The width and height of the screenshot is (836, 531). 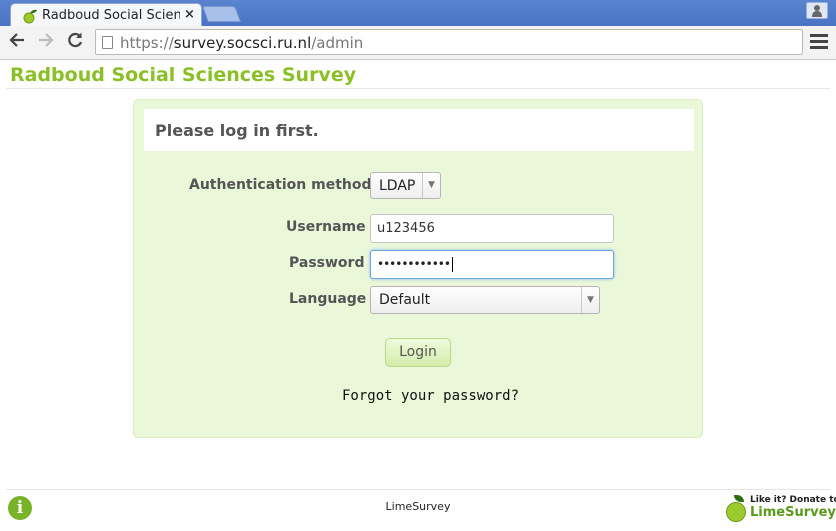 I want to click on lime-favicon-icon, so click(x=30, y=16).